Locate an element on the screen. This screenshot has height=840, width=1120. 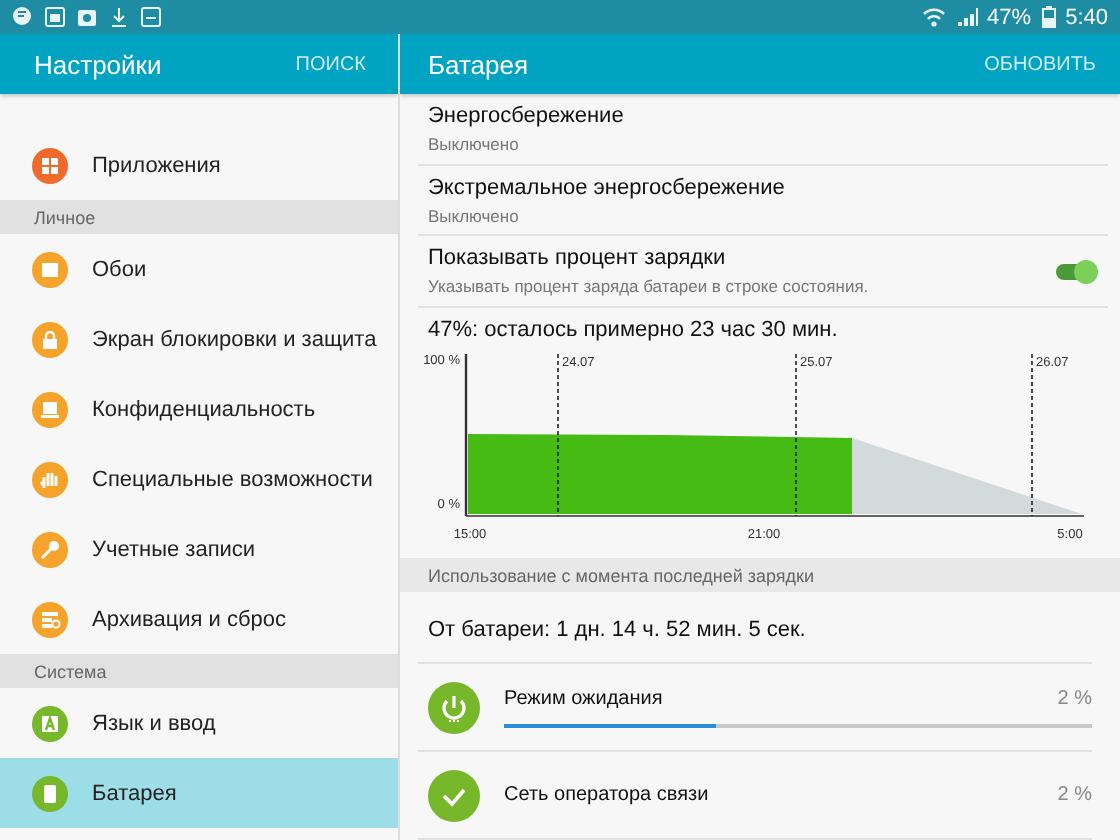
settings-item: Обои is located at coordinates (199, 269).